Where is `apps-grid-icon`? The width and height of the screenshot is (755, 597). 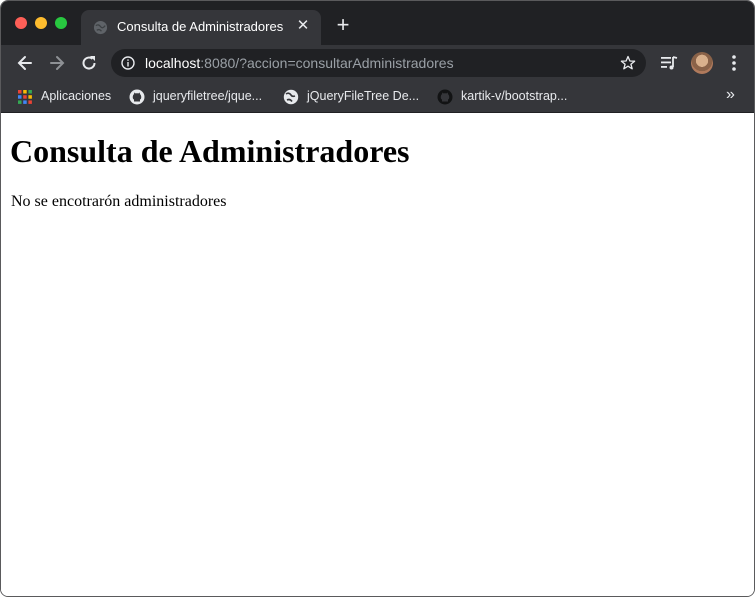 apps-grid-icon is located at coordinates (25, 97).